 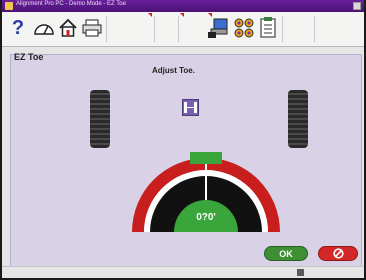 What do you see at coordinates (183, 272) in the screenshot?
I see `status-bar` at bounding box center [183, 272].